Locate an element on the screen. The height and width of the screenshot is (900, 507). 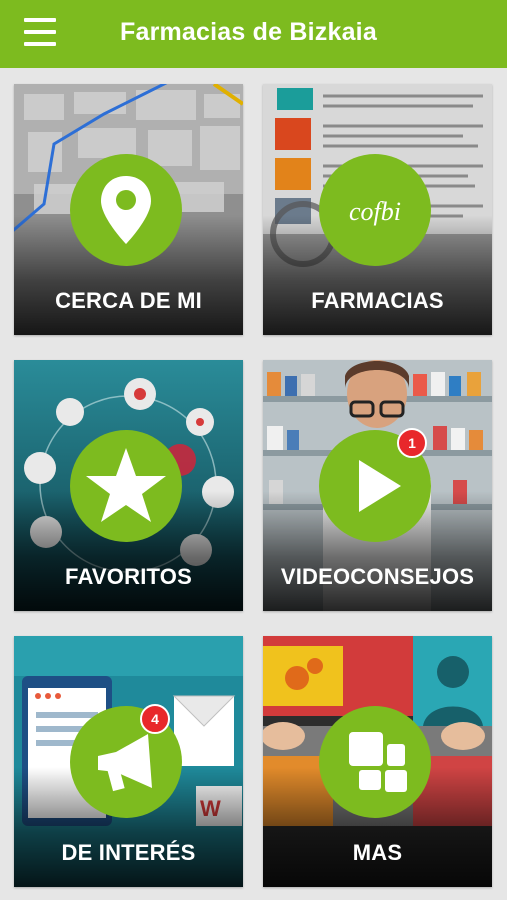
tile-label: FARMACIAS is located at coordinates (377, 300).